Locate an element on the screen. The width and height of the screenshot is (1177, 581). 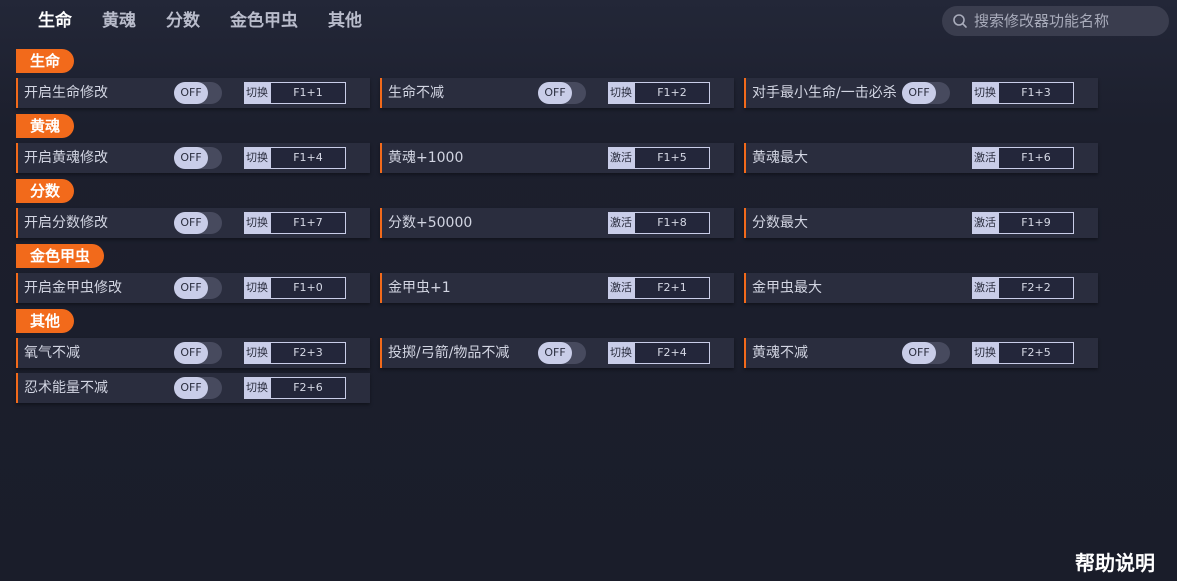
top-bar: 生命 黄魂 分数 金色甲虫 其他 is located at coordinates (588, 21).